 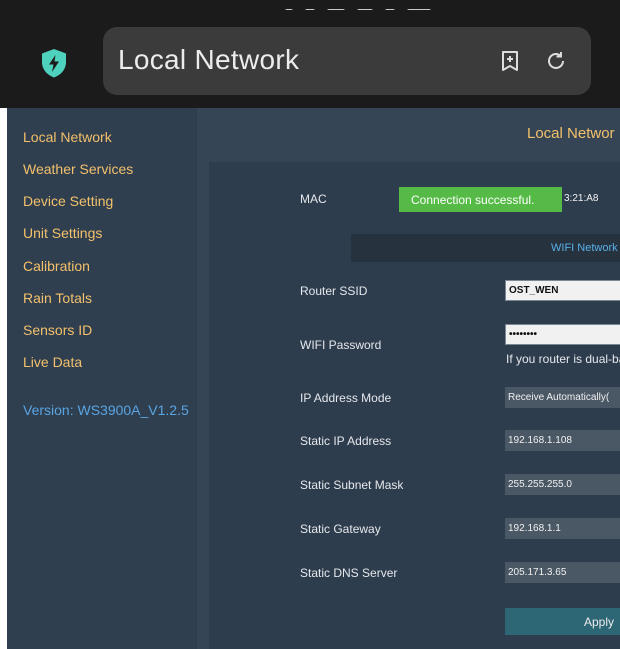 What do you see at coordinates (78, 169) in the screenshot?
I see `sidebar-item-weather-services: Weather Services` at bounding box center [78, 169].